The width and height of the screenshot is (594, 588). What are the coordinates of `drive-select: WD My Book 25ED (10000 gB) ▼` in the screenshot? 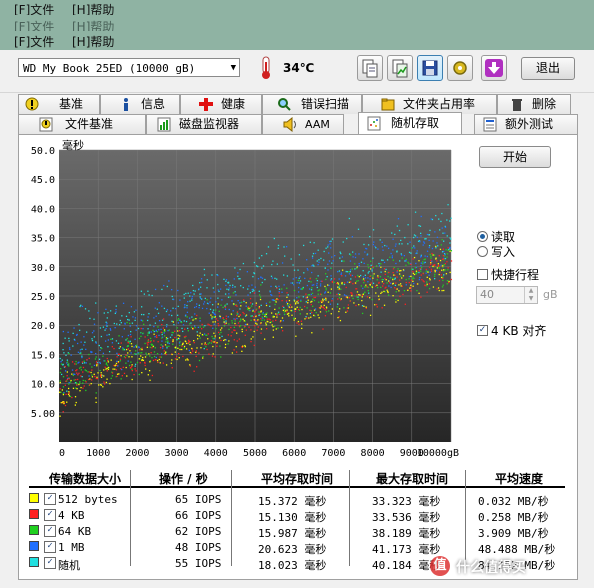 It's located at (129, 67).